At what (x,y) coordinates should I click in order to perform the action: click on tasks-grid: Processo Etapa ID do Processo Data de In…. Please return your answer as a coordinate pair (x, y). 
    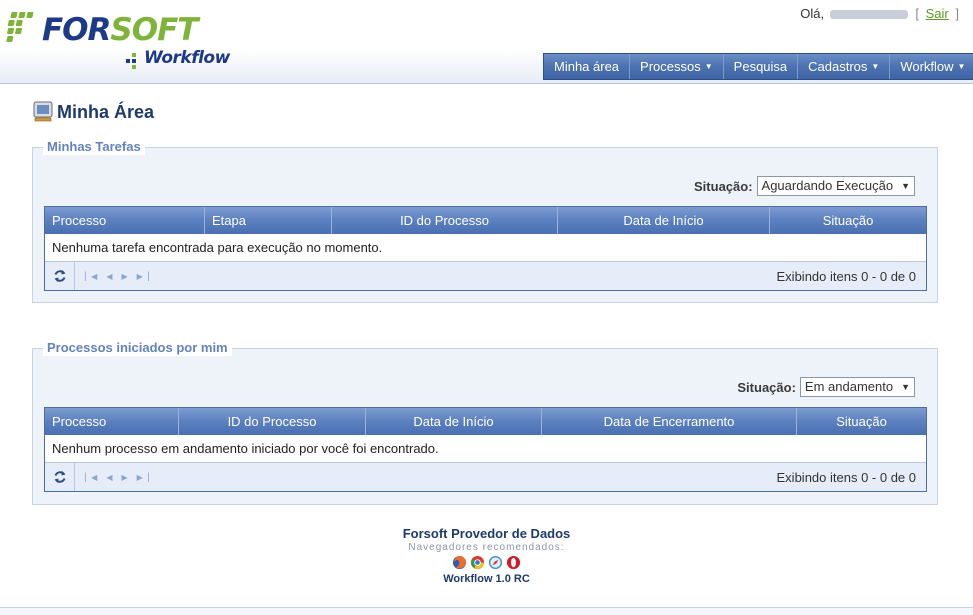
    Looking at the image, I should click on (485, 248).